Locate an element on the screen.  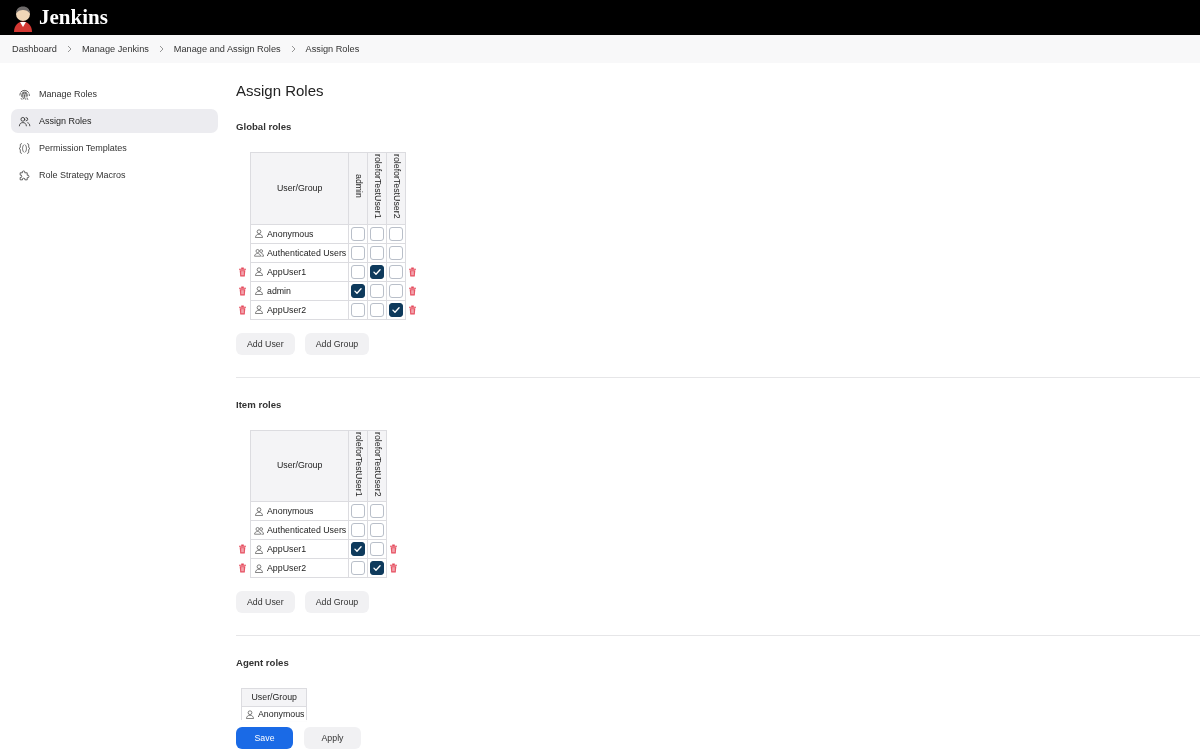
breadcrumb-link: Assign Roles is located at coordinates (332, 49).